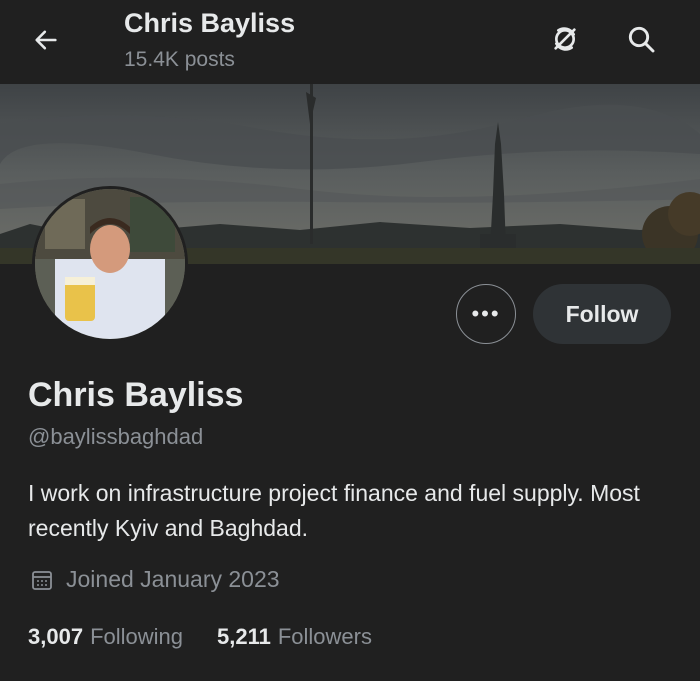  I want to click on avatar-photo, so click(110, 264).